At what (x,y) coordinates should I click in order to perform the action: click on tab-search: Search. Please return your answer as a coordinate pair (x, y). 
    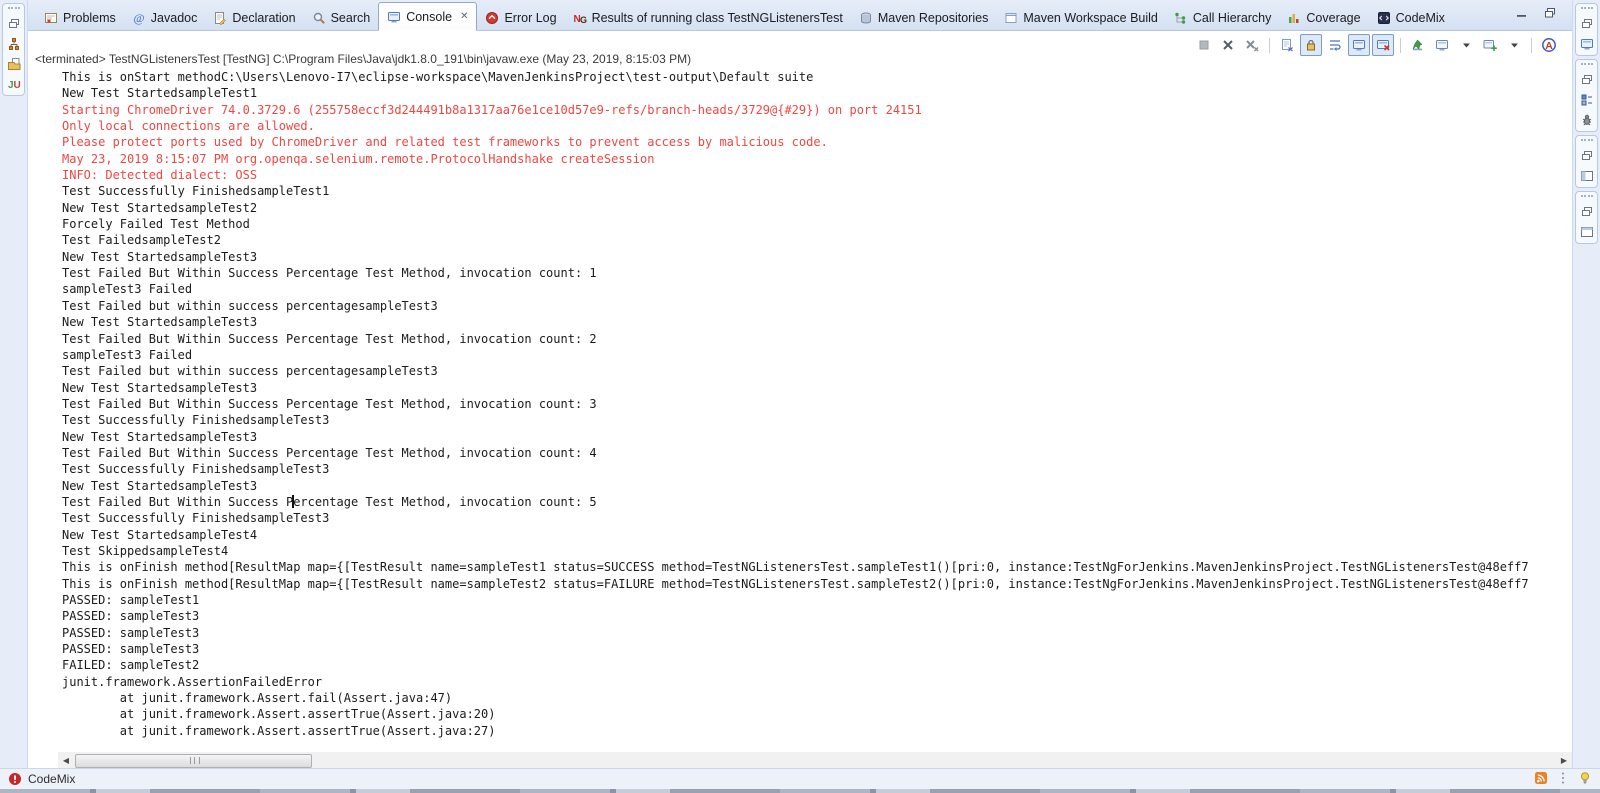
    Looking at the image, I should click on (341, 17).